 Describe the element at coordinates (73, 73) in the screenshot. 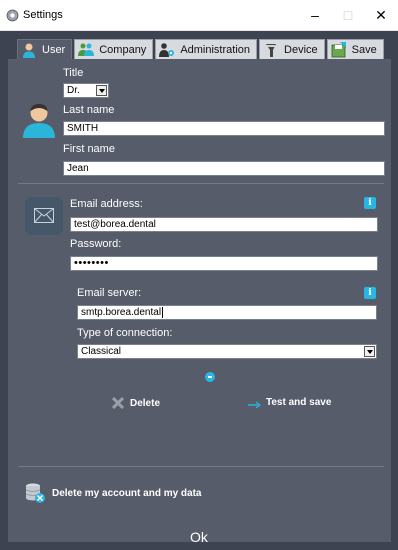

I see `title-label: Title` at that location.